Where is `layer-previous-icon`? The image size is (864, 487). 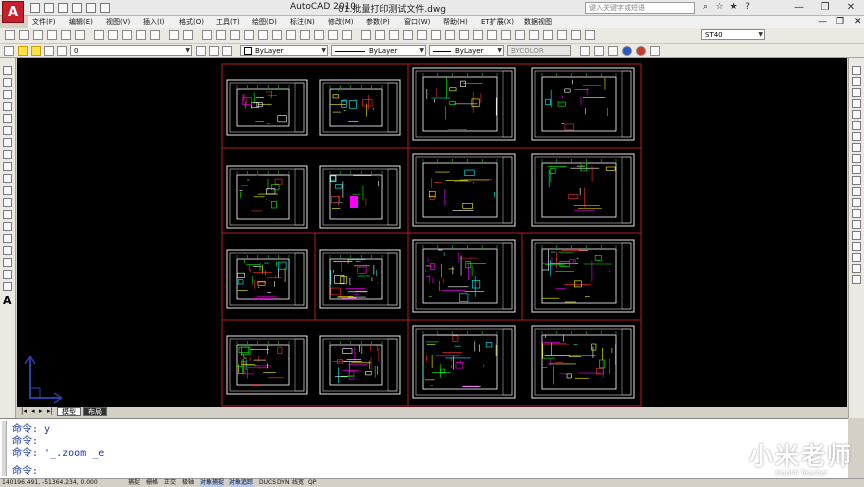 layer-previous-icon is located at coordinates (214, 51).